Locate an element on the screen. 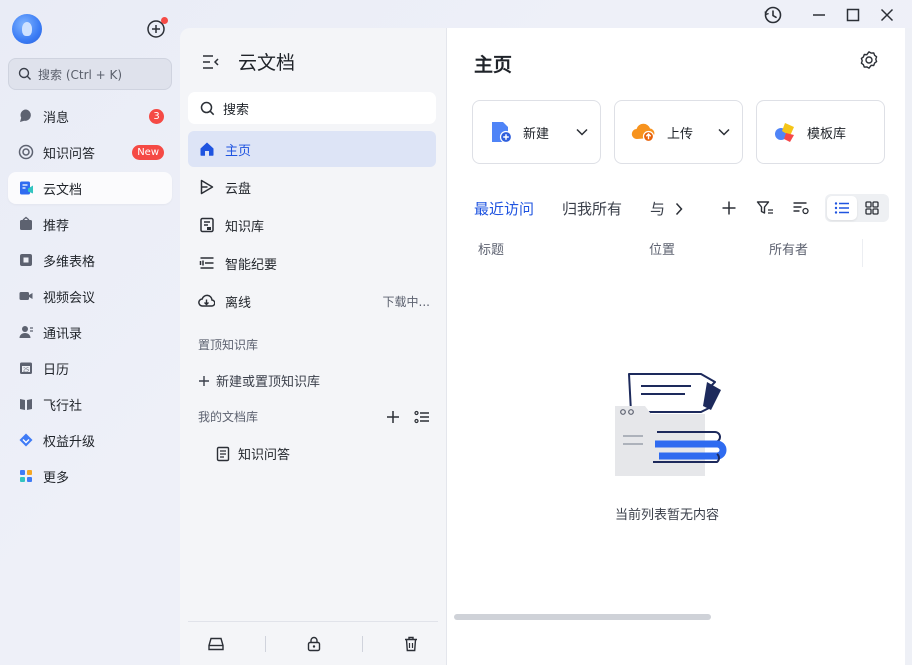 This screenshot has height=665, width=912. empty-state-text: 当前列表暂无内容 is located at coordinates (666, 515).